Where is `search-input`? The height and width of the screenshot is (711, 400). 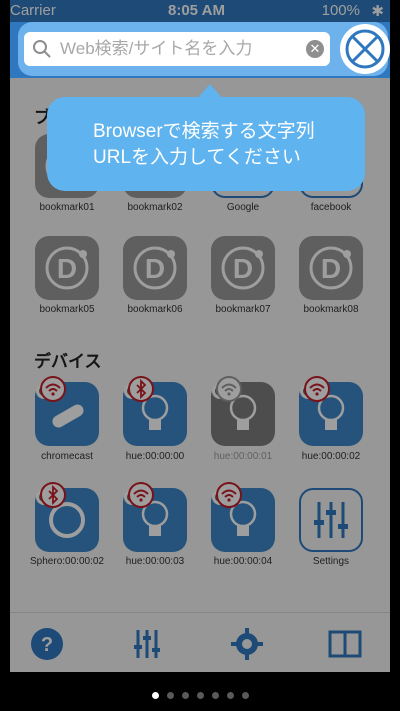 search-input is located at coordinates (178, 49).